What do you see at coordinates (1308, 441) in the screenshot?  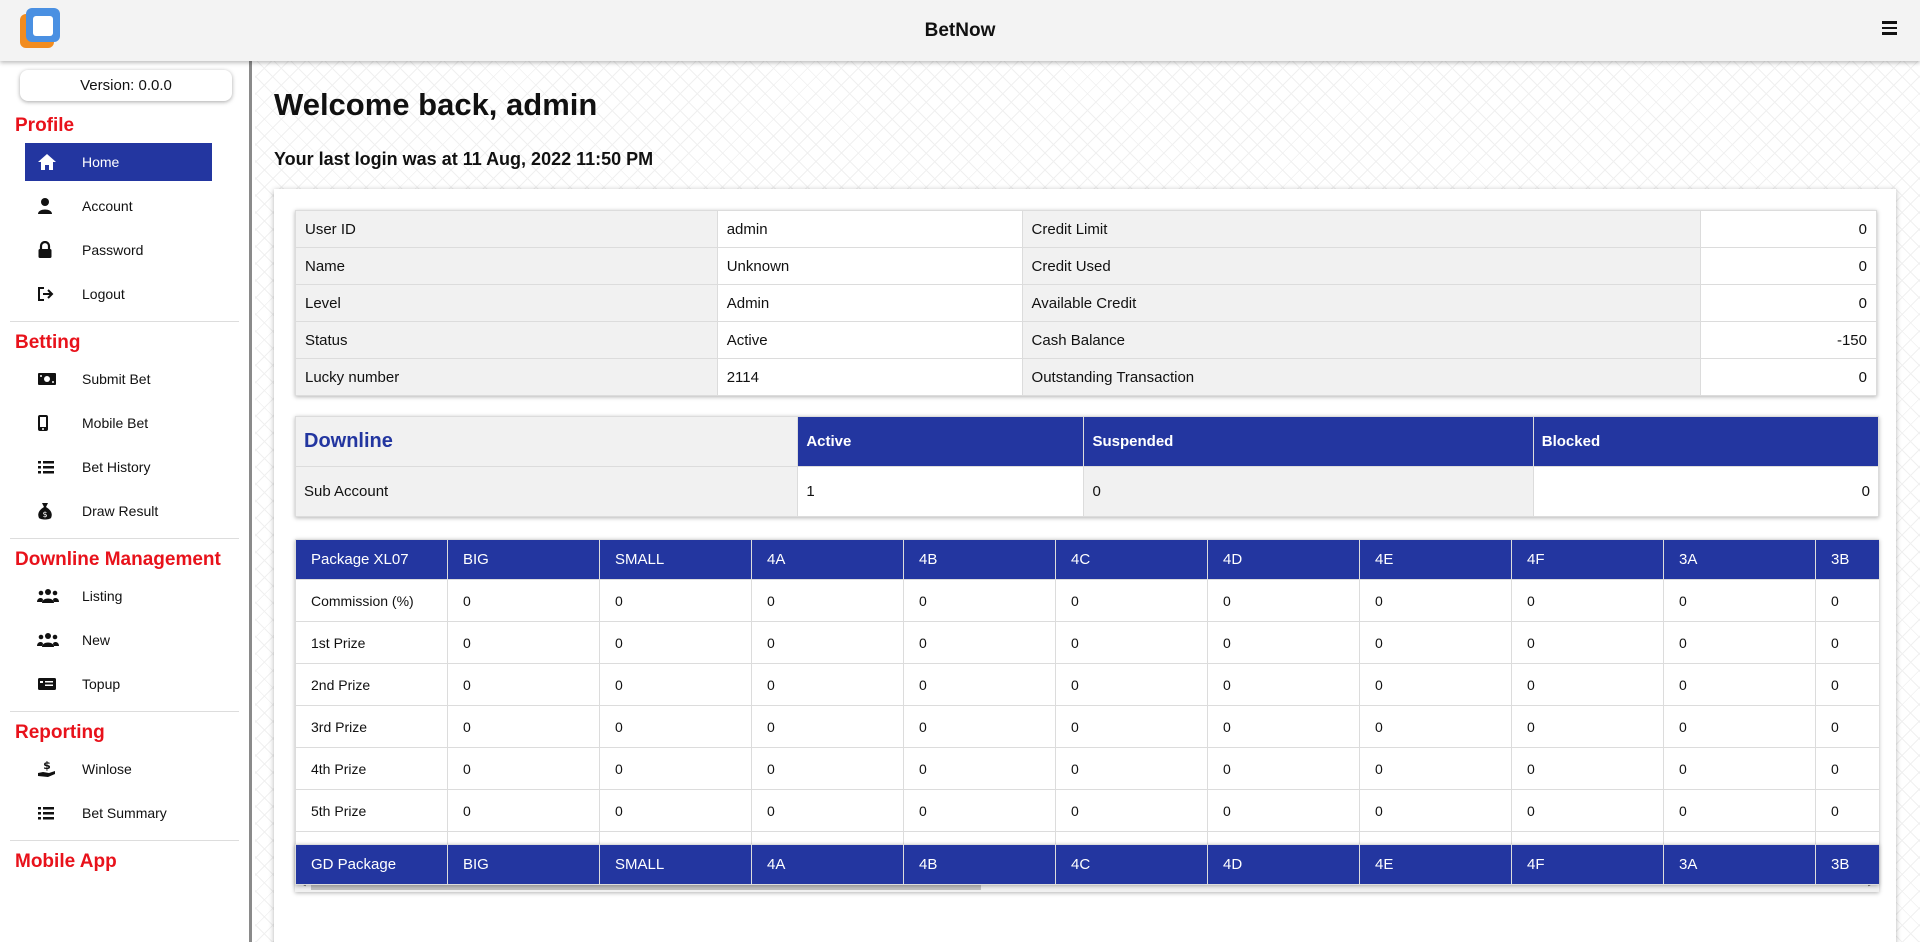 I see `downline-header: Suspended` at bounding box center [1308, 441].